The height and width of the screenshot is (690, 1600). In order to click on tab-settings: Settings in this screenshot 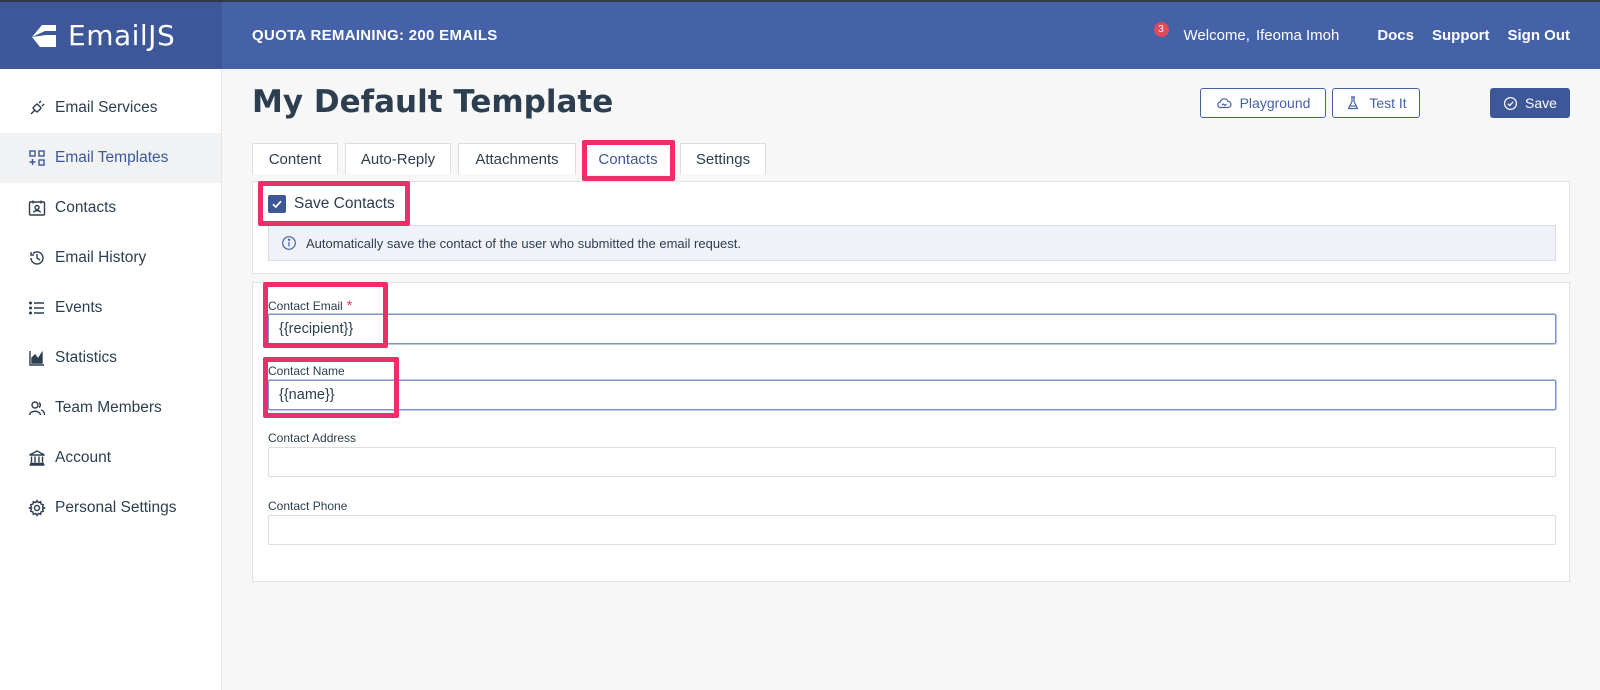, I will do `click(723, 158)`.